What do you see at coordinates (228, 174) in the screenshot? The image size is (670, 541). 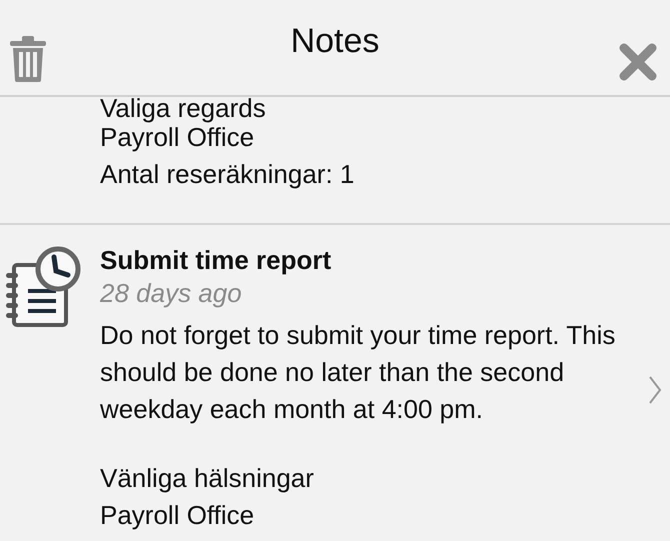 I see `note-text: Antal reseräkningar: 1` at bounding box center [228, 174].